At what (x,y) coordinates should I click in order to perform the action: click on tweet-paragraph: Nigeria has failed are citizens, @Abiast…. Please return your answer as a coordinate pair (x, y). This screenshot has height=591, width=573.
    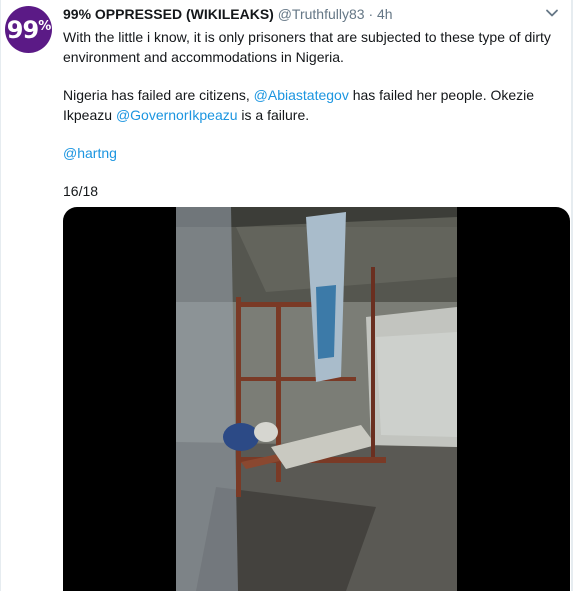
    Looking at the image, I should click on (313, 105).